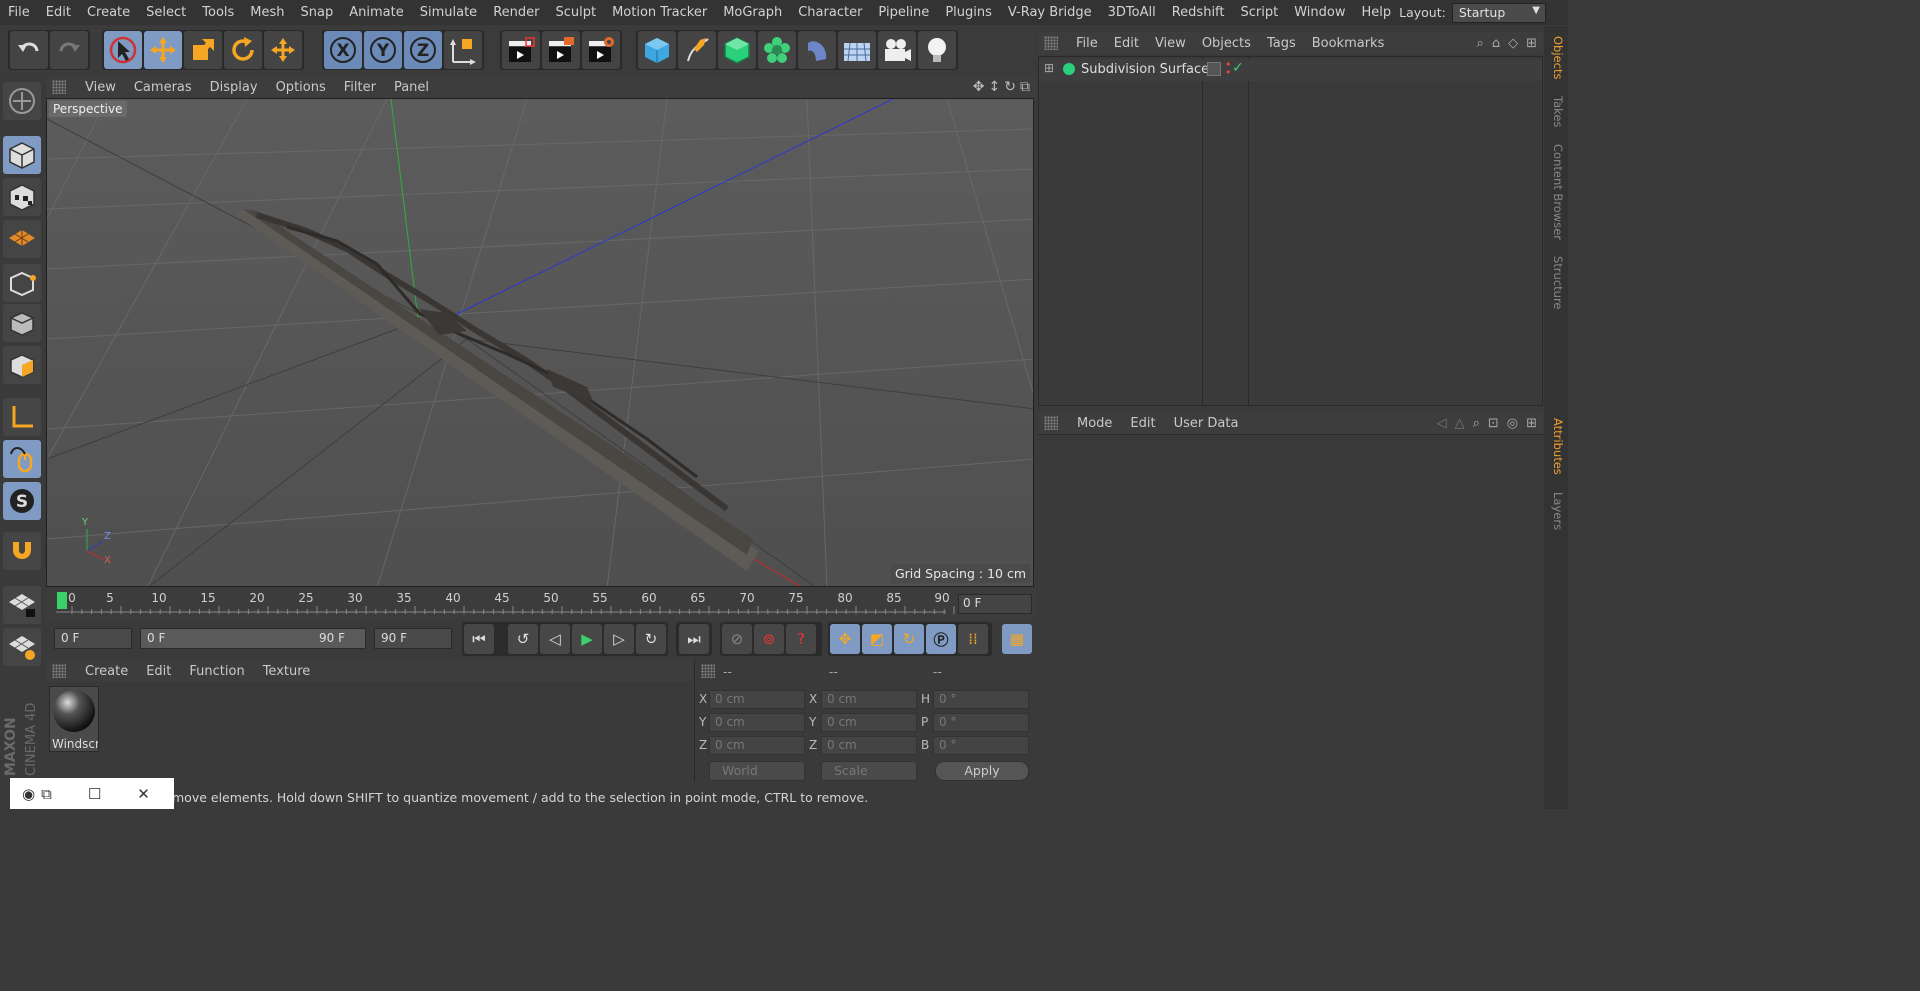 This screenshot has height=991, width=1920. I want to click on render-view-button, so click(521, 50).